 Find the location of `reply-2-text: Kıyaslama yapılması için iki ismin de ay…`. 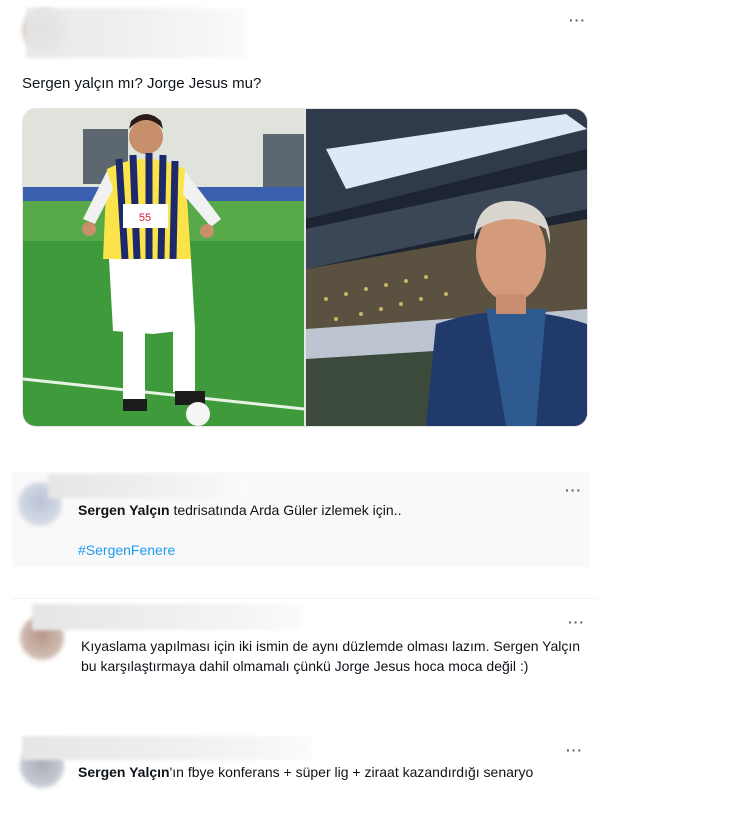

reply-2-text: Kıyaslama yapılması için iki ismin de ay… is located at coordinates (331, 656).